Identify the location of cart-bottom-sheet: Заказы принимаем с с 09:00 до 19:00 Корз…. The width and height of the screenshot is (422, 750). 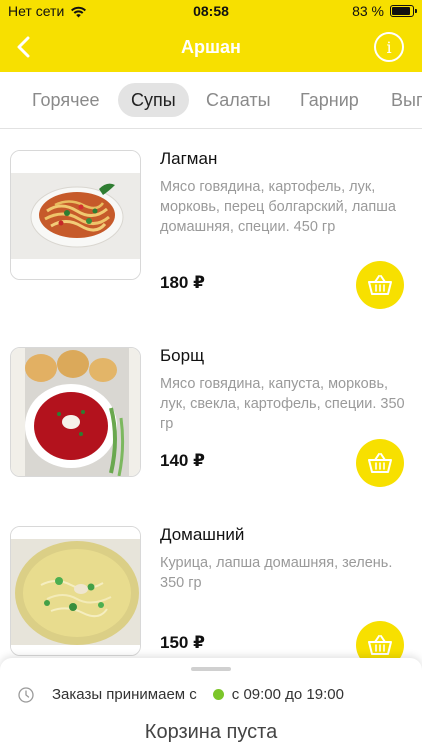
(211, 704).